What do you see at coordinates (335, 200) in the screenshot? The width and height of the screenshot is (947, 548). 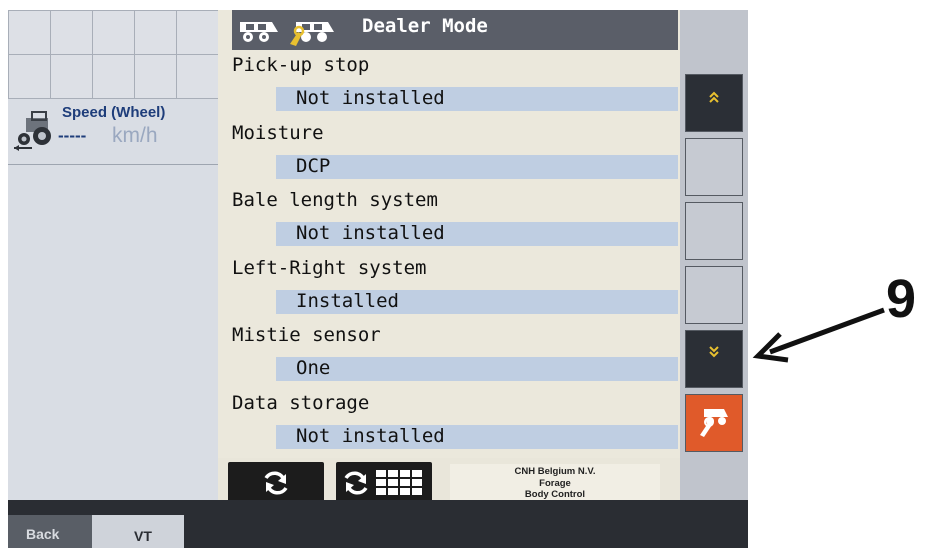 I see `setting-label: Bale length system` at bounding box center [335, 200].